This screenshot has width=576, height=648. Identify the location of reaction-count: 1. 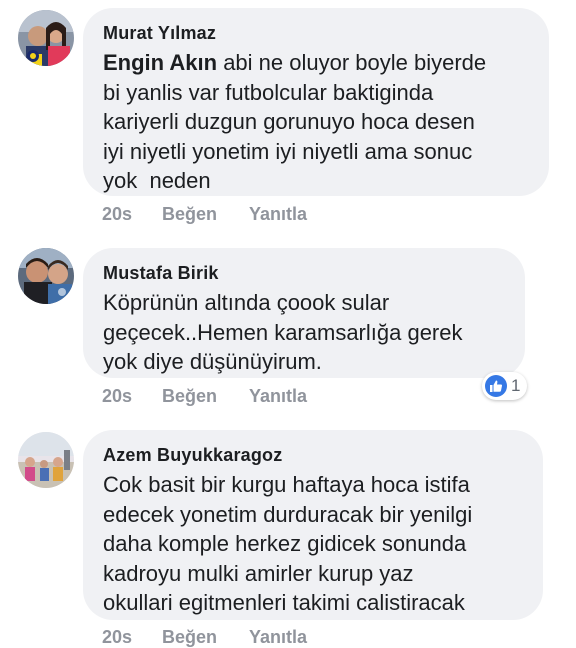
(516, 385).